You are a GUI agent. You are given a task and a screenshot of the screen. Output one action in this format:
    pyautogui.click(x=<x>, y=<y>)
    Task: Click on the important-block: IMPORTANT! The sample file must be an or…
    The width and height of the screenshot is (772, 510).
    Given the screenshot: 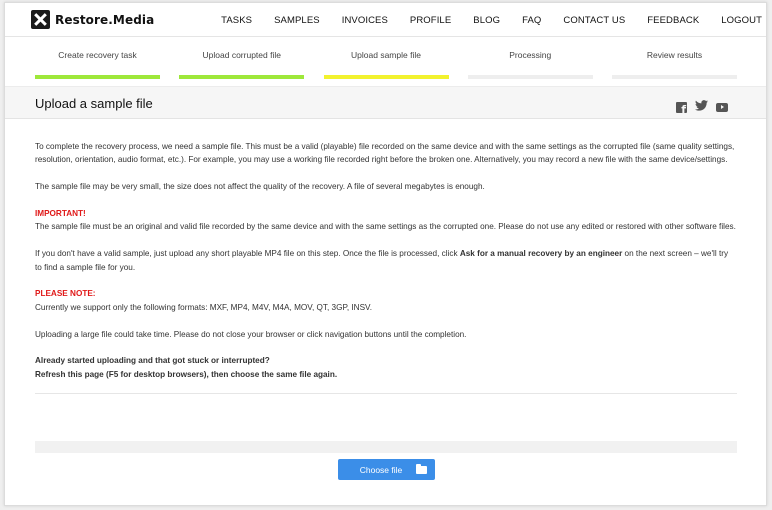 What is the action you would take?
    pyautogui.click(x=386, y=220)
    